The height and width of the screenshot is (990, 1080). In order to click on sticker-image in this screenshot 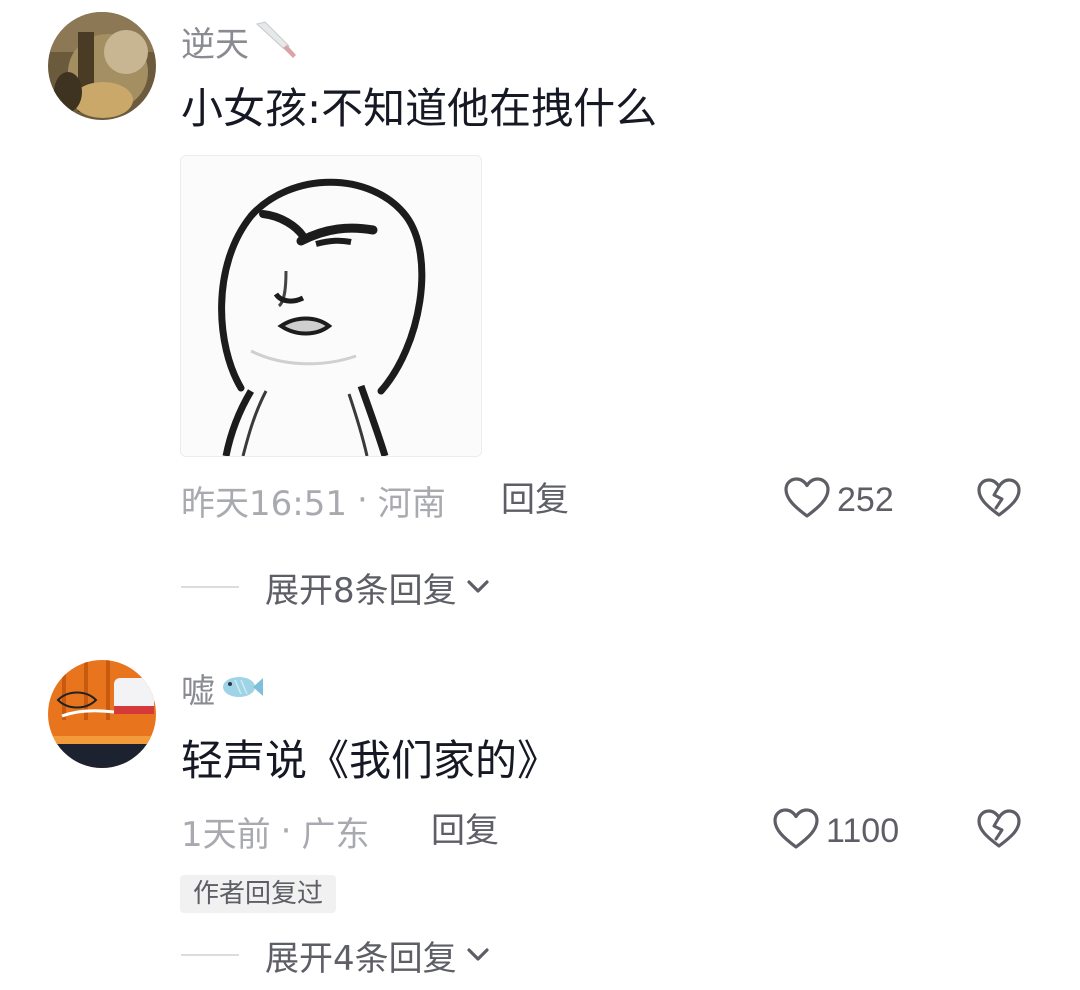, I will do `click(331, 306)`.